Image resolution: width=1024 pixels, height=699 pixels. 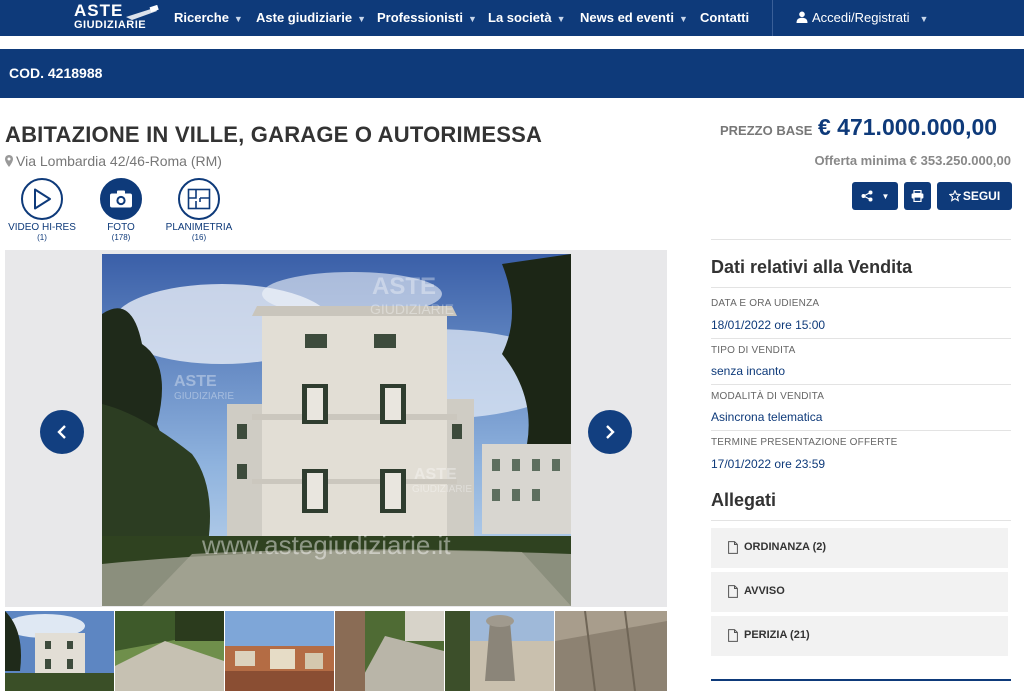 I want to click on nav-professionisti: Professionisti ▼, so click(x=427, y=17).